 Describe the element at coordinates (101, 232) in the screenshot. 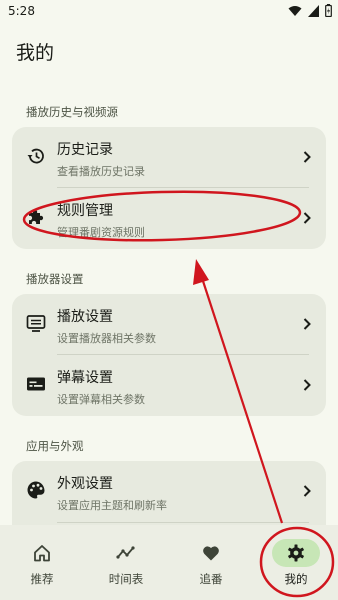

I see `rule-management-subtitle: 管理番剧资源规则` at that location.